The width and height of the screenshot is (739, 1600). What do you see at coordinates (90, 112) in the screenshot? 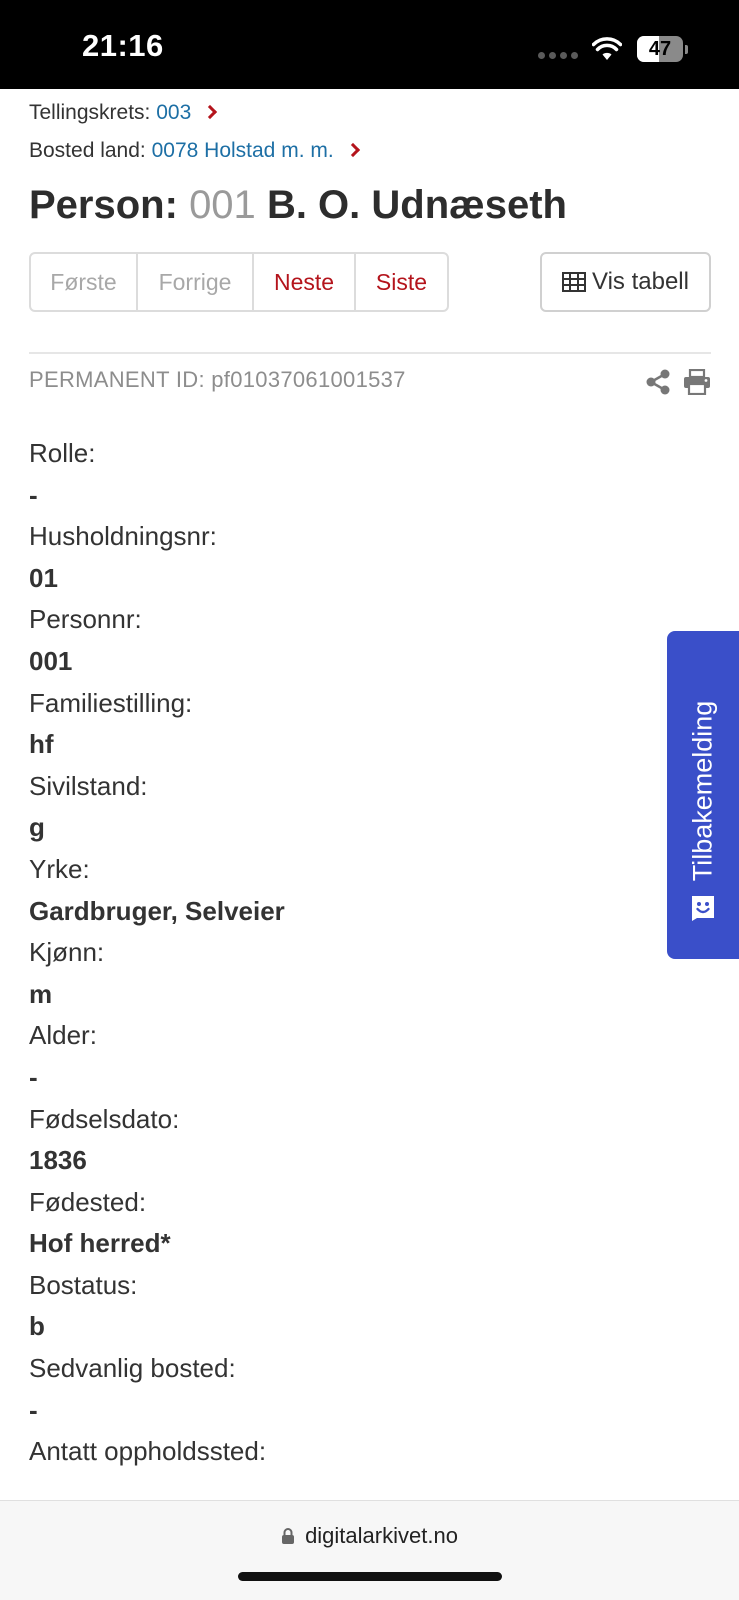
I see `breadcrumb-label: Tellingskrets:` at bounding box center [90, 112].